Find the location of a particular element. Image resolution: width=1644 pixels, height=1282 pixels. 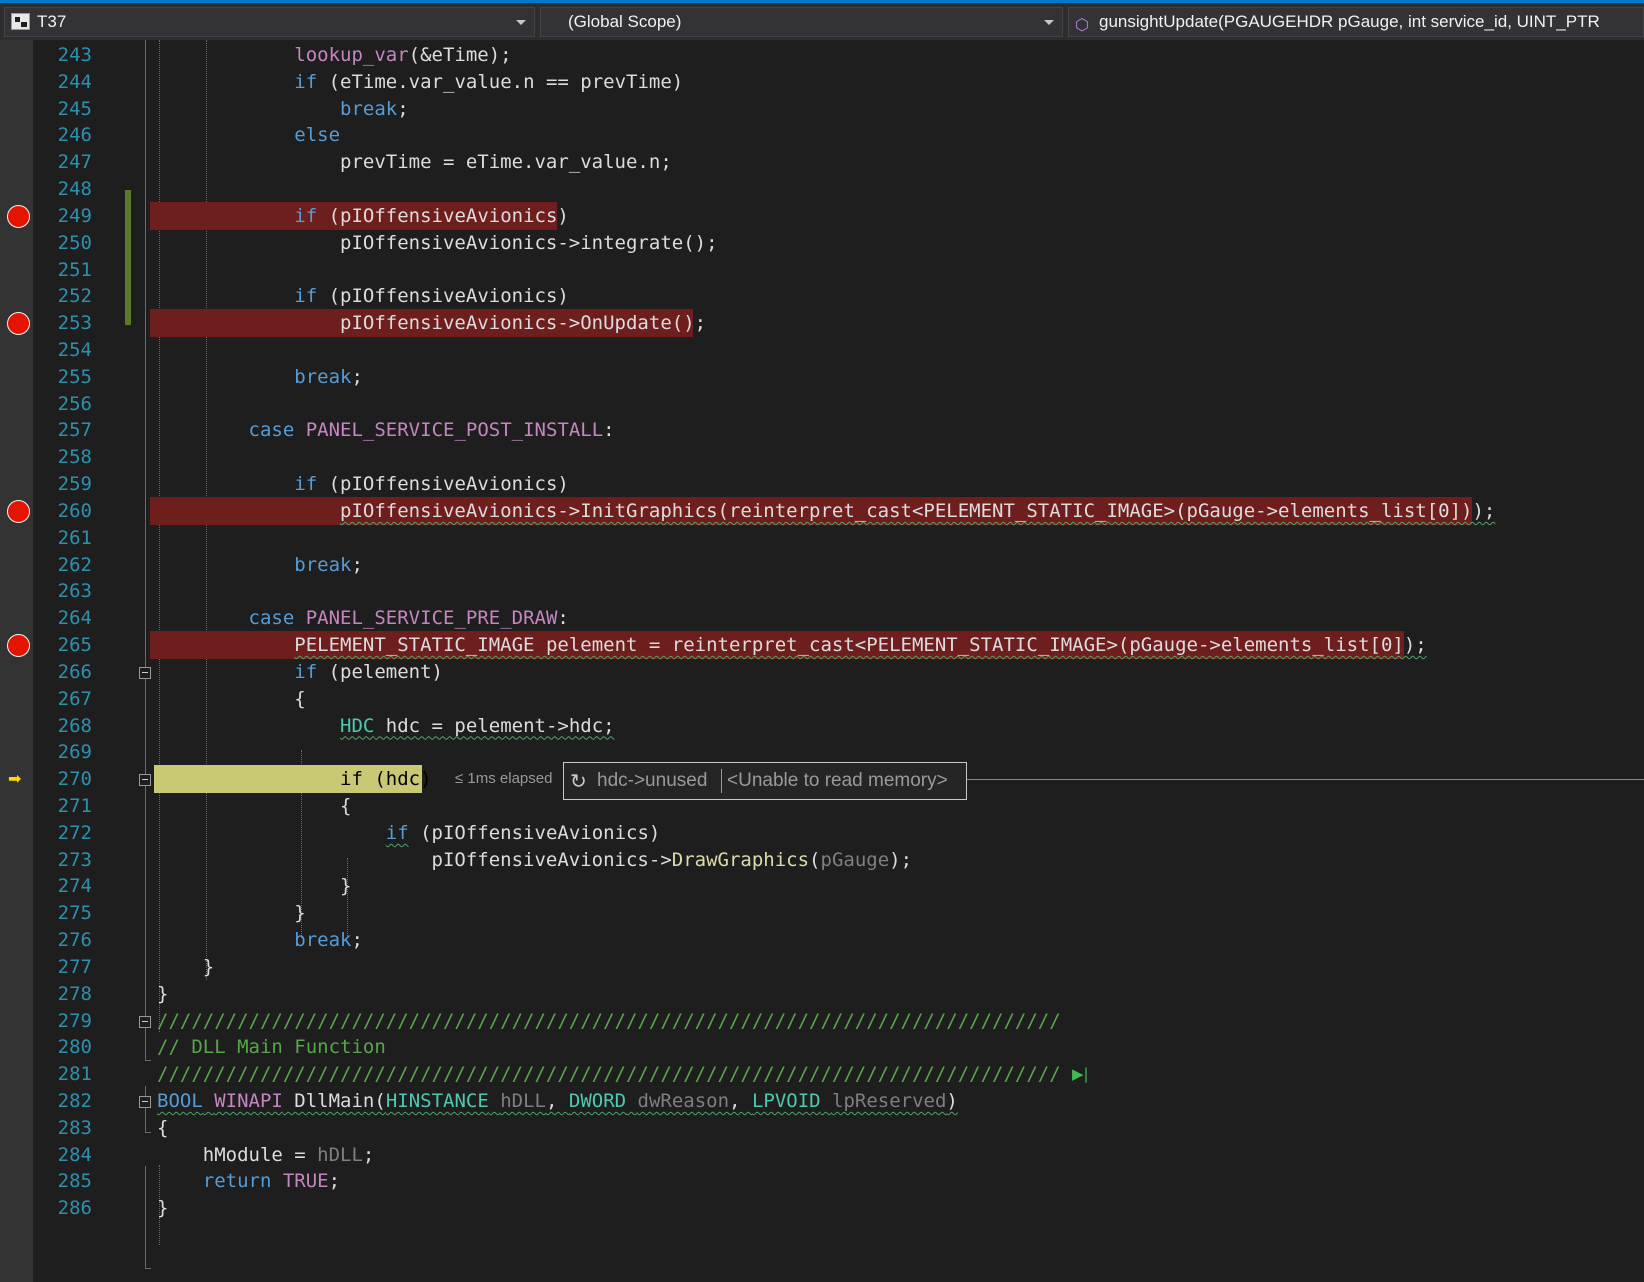

code-line: 280 // DLL Main Function is located at coordinates (822, 1047).